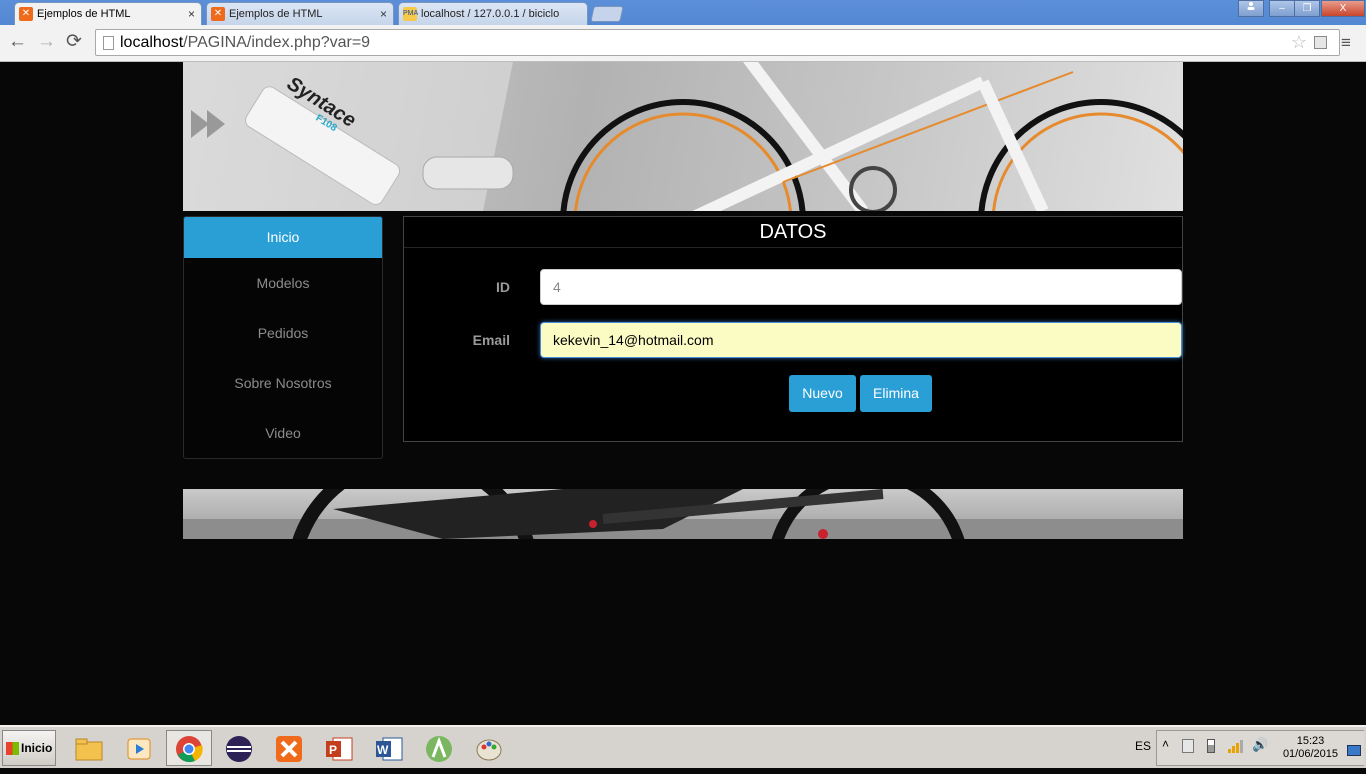  Describe the element at coordinates (490, 14) in the screenshot. I see `tab-title: localhost / 127.0.0.1 / biciclo` at that location.